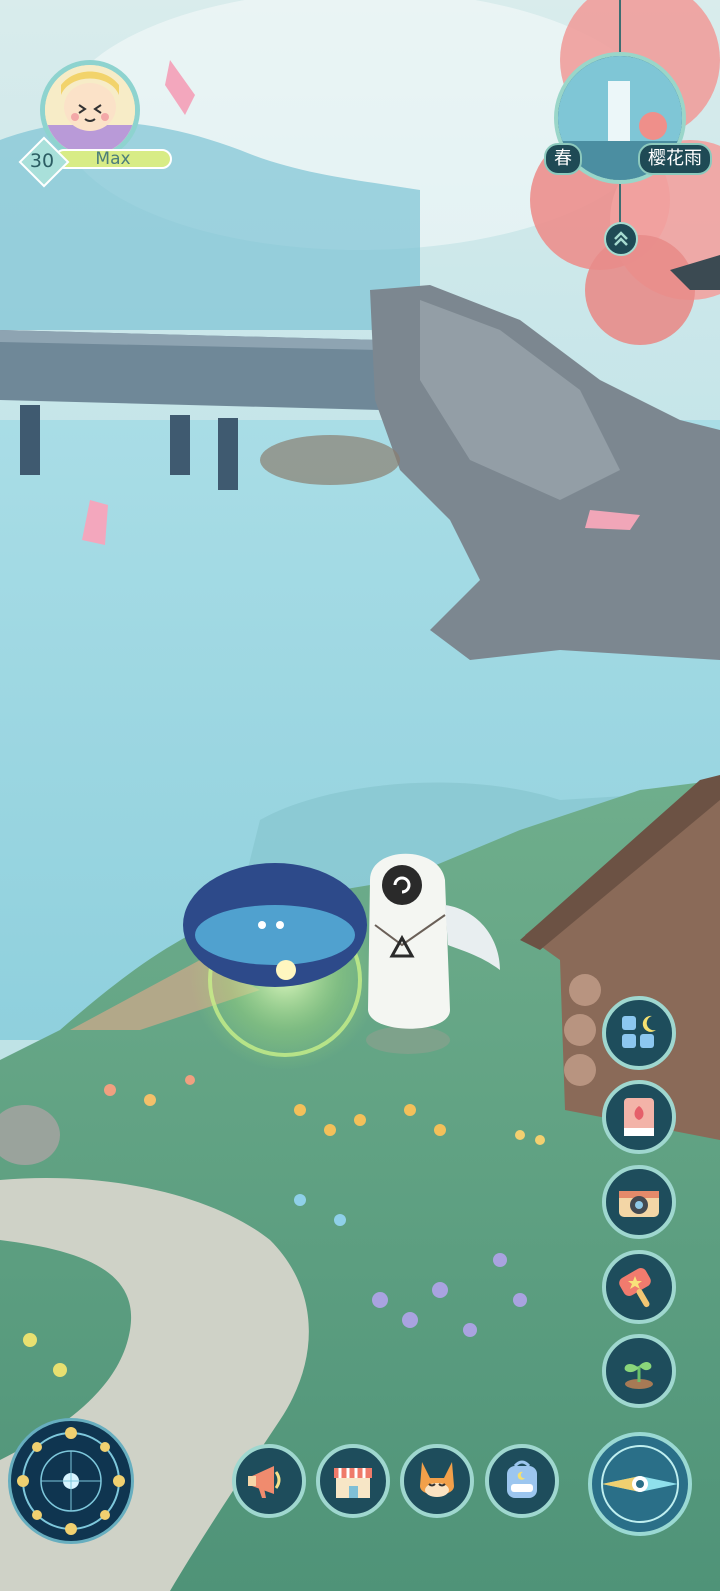 Image resolution: width=720 pixels, height=1591 pixels. I want to click on collection-icon, so click(639, 1031).